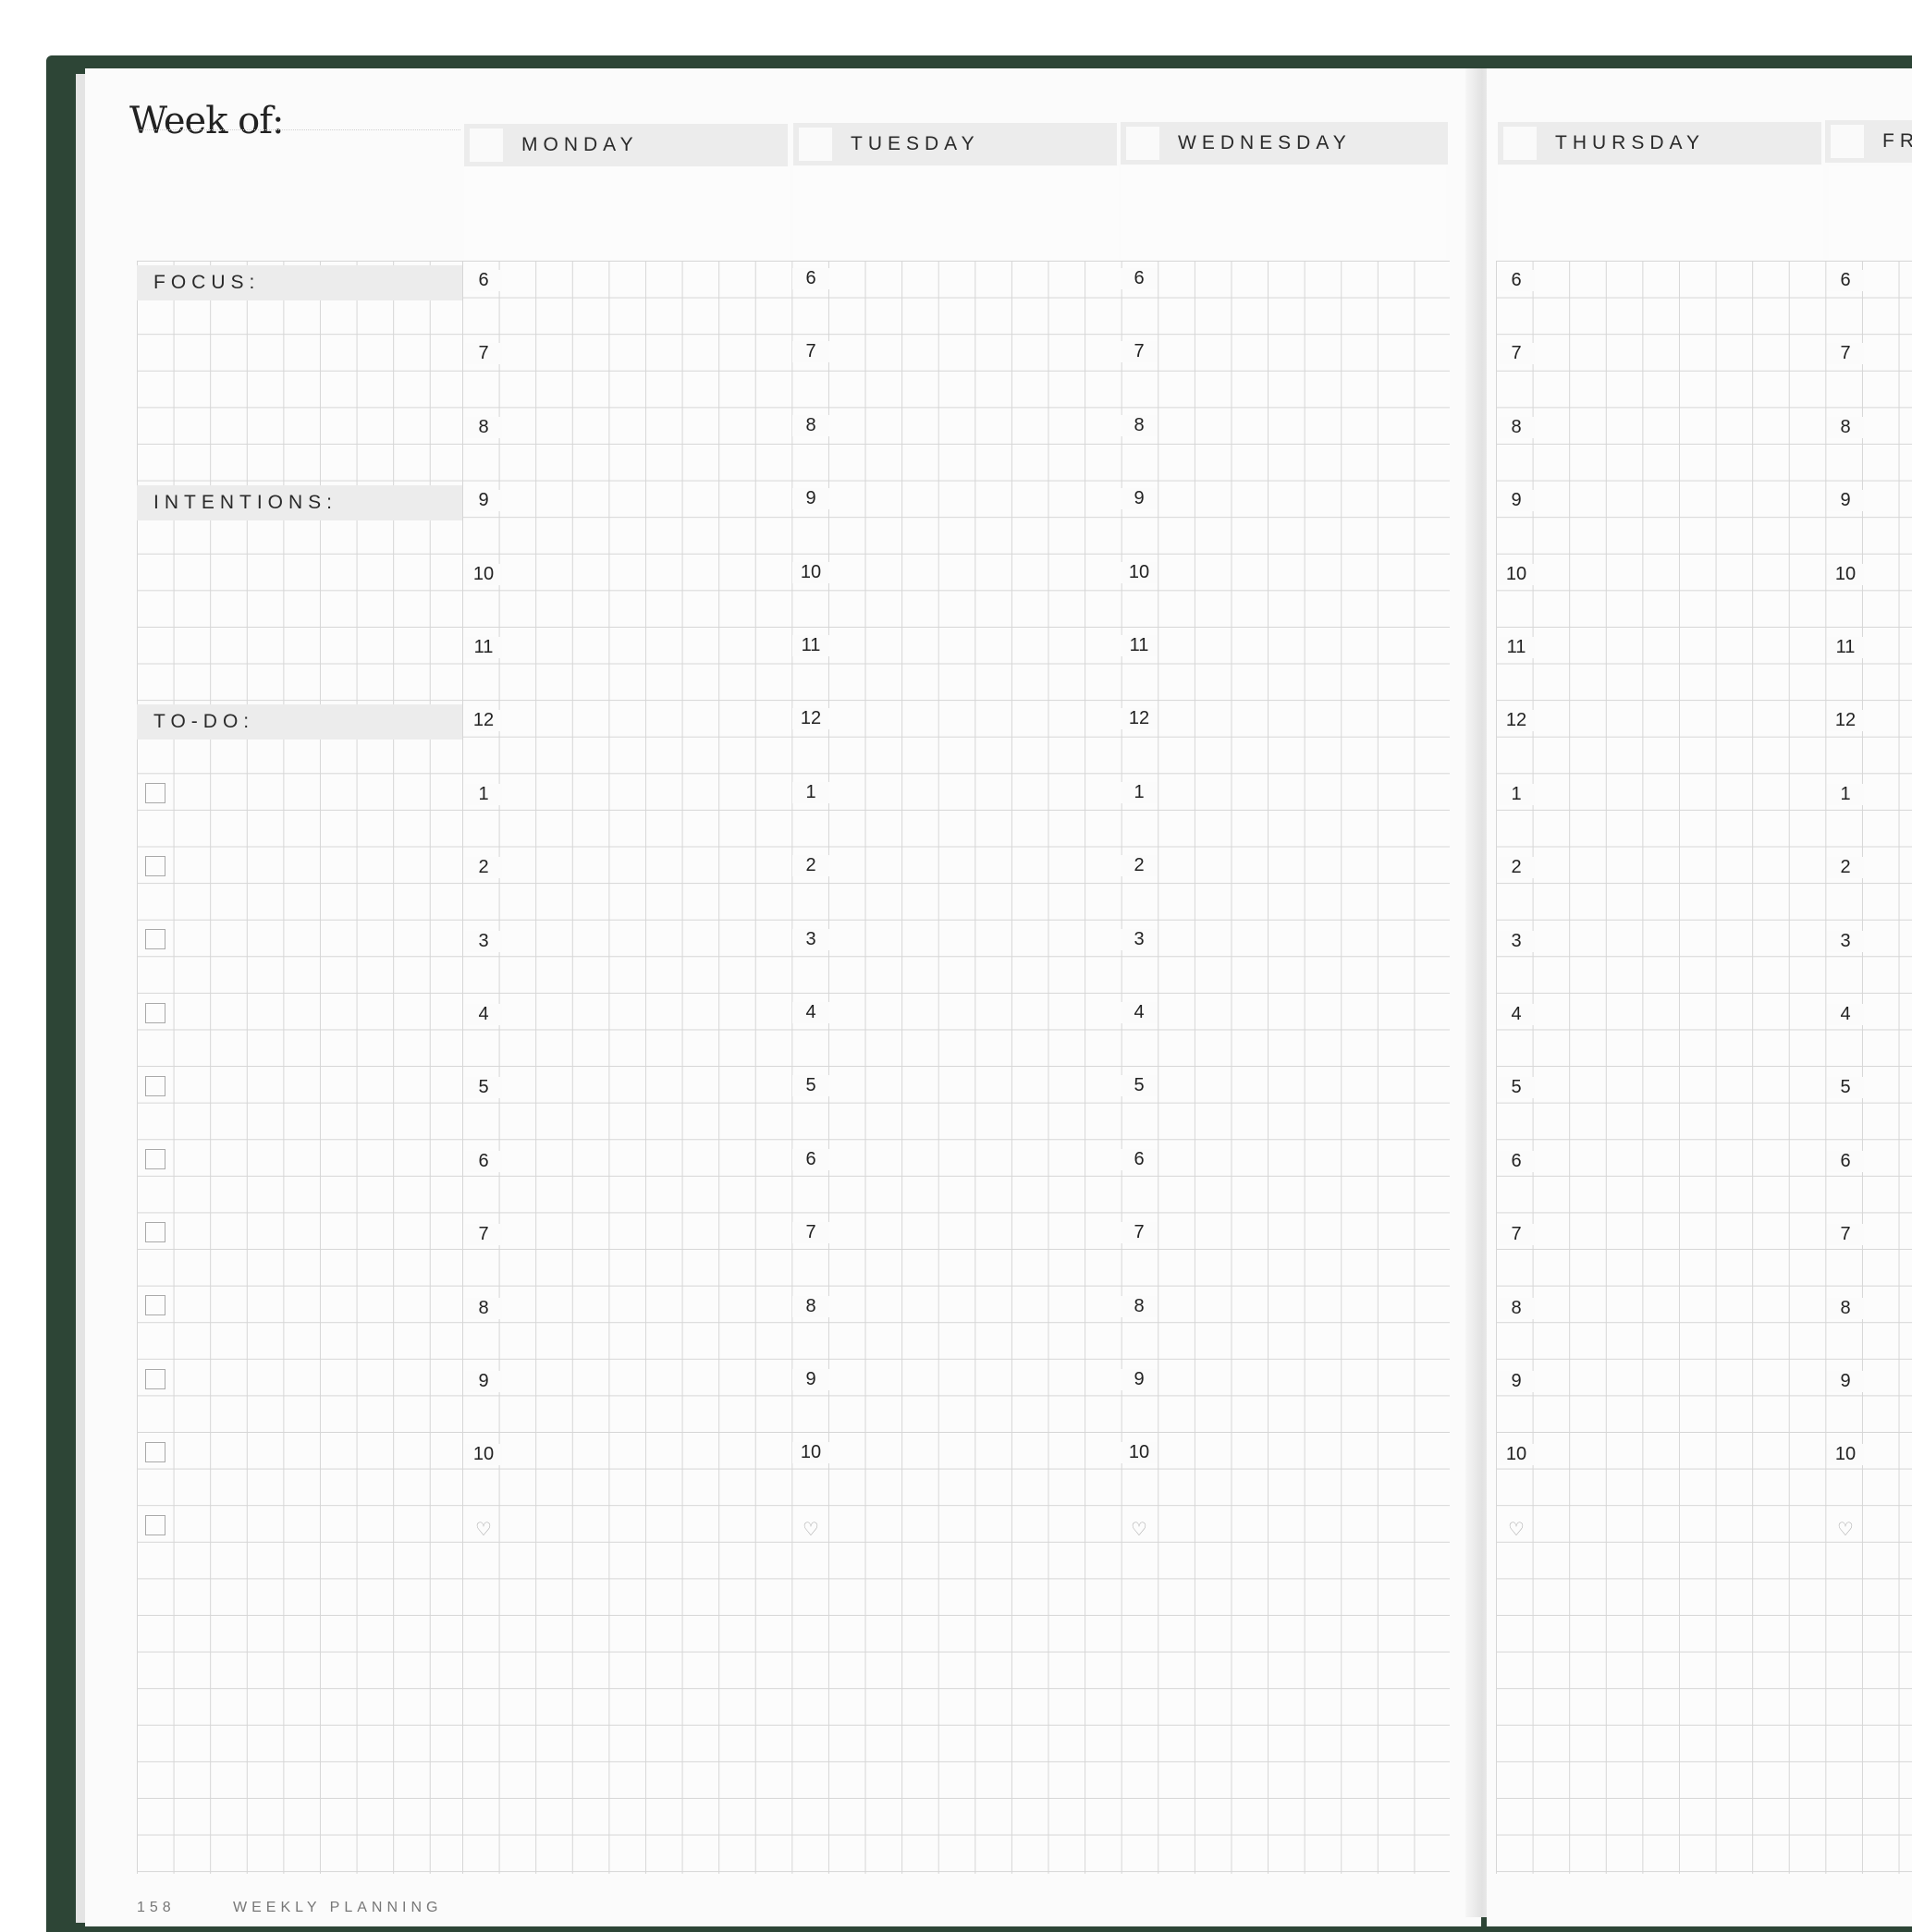 The height and width of the screenshot is (1932, 1912). Describe the element at coordinates (1516, 868) in the screenshot. I see `hour-label-thursday: 2` at that location.